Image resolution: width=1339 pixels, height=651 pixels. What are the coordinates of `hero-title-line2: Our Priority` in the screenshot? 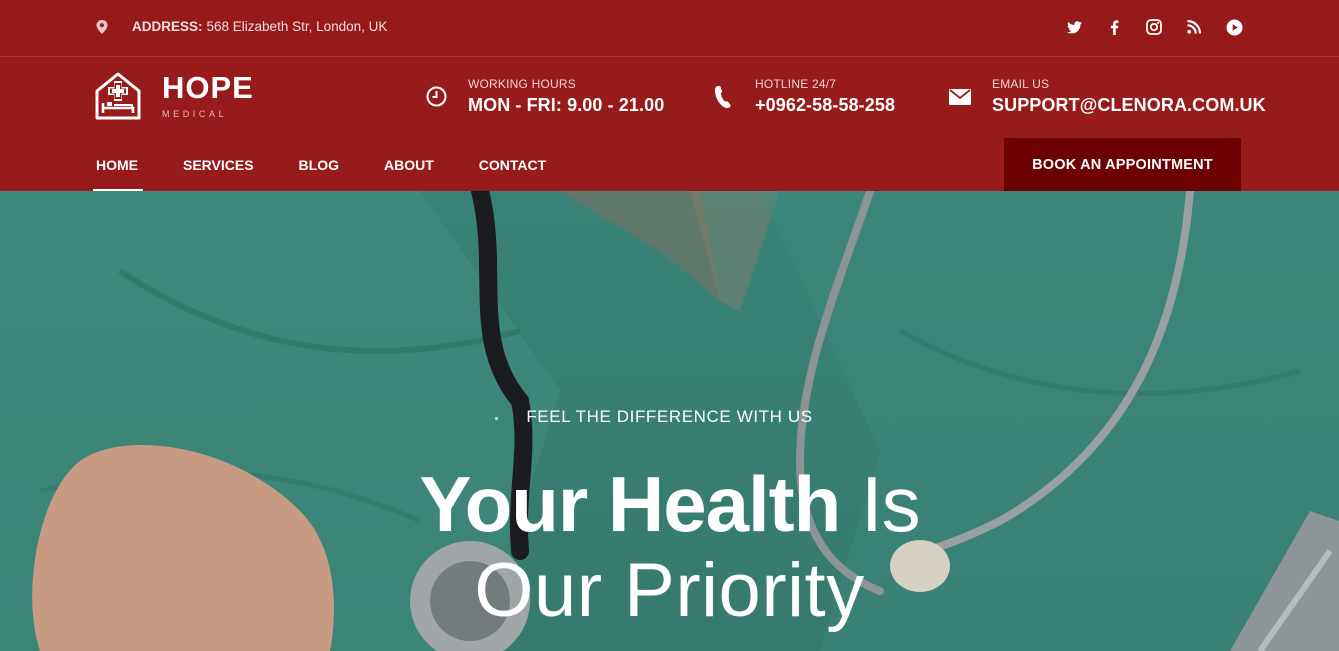 It's located at (669, 590).